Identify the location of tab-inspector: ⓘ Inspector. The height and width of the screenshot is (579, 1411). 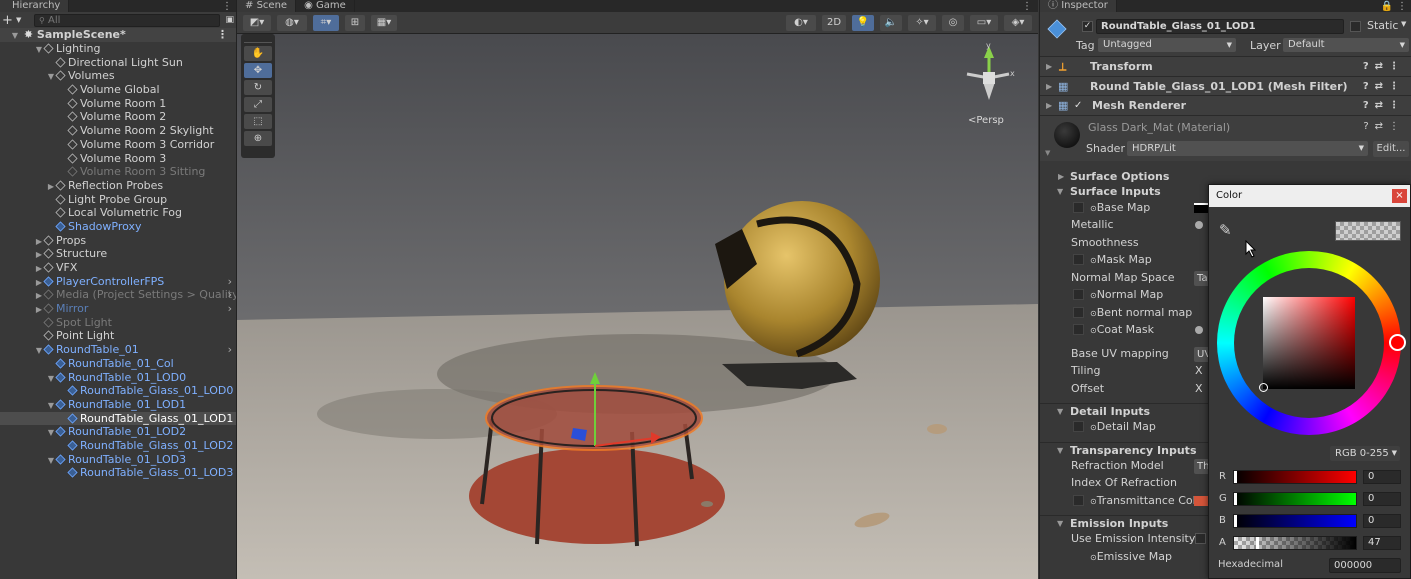
(1078, 6).